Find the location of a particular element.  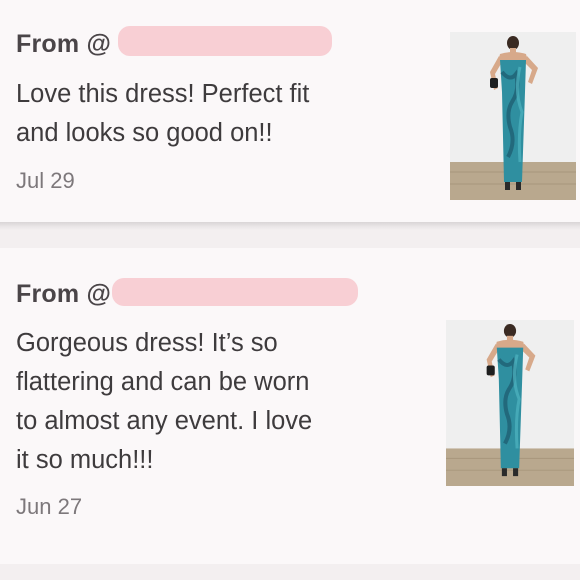

card-divider is located at coordinates (290, 226).